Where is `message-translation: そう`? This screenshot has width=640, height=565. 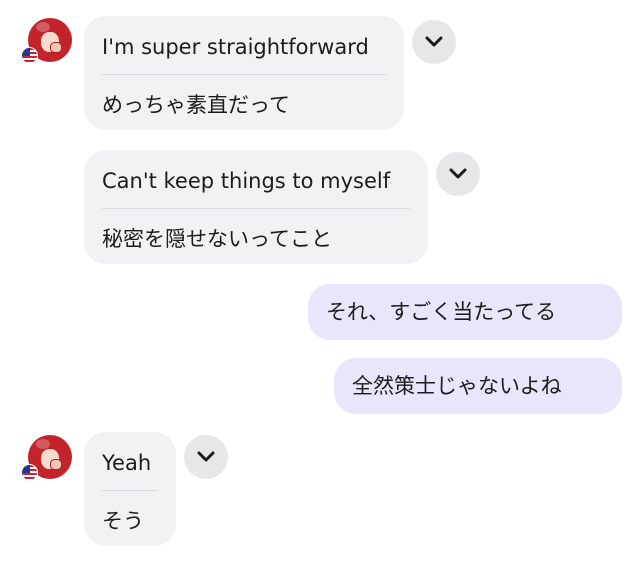
message-translation: そう is located at coordinates (123, 521).